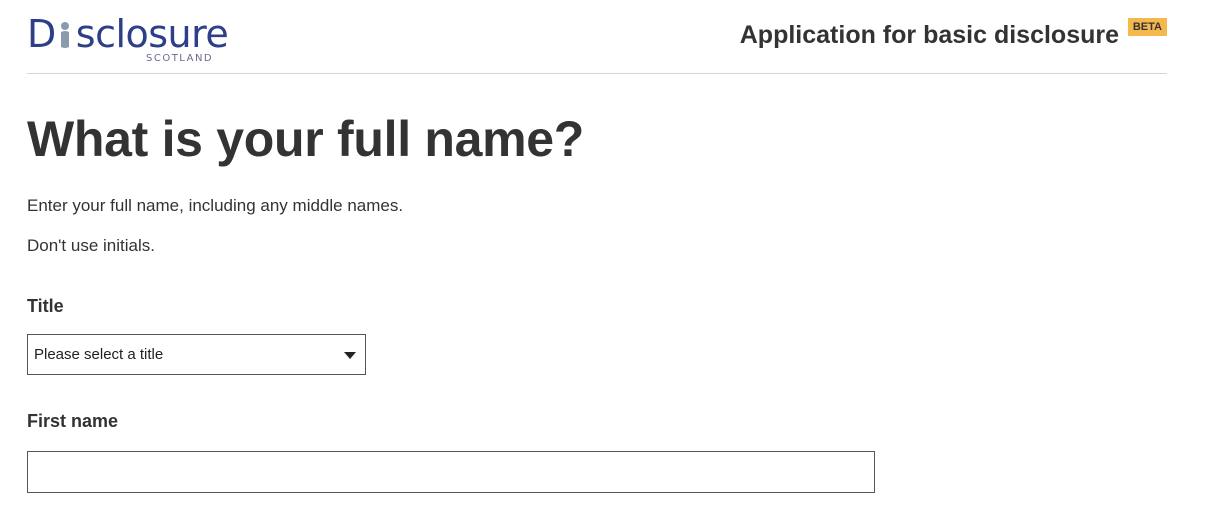 The height and width of the screenshot is (517, 1213). What do you see at coordinates (196, 354) in the screenshot?
I see `title-select: Please select a title` at bounding box center [196, 354].